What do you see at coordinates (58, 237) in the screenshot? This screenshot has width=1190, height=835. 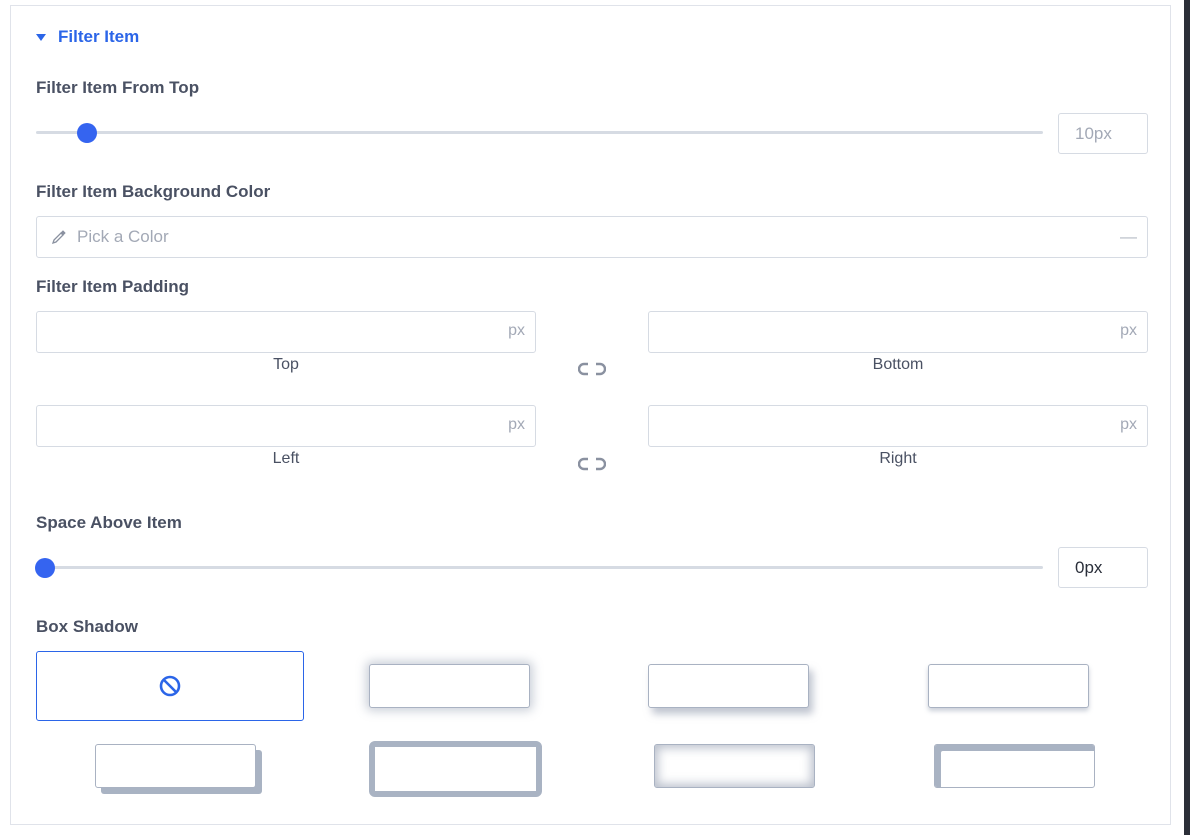 I see `eyedropper-icon` at bounding box center [58, 237].